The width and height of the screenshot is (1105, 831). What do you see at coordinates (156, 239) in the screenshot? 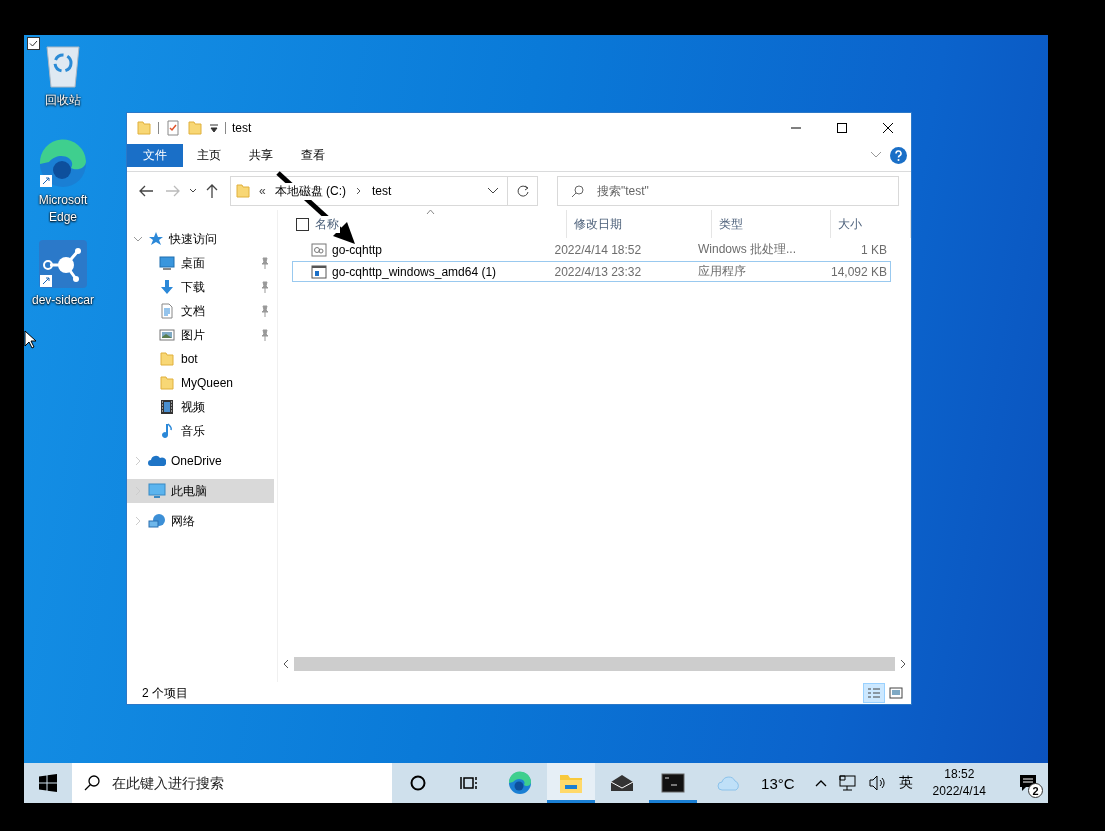
I see `star-icon` at bounding box center [156, 239].